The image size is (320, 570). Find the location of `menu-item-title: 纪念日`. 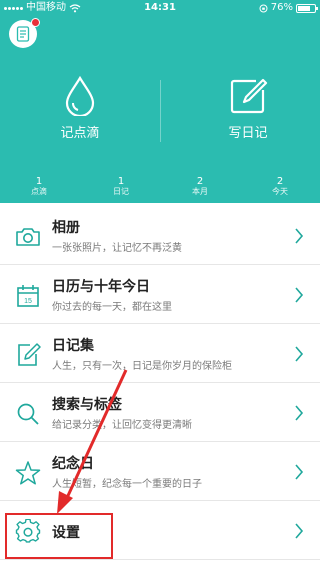

menu-item-title: 纪念日 is located at coordinates (73, 464).